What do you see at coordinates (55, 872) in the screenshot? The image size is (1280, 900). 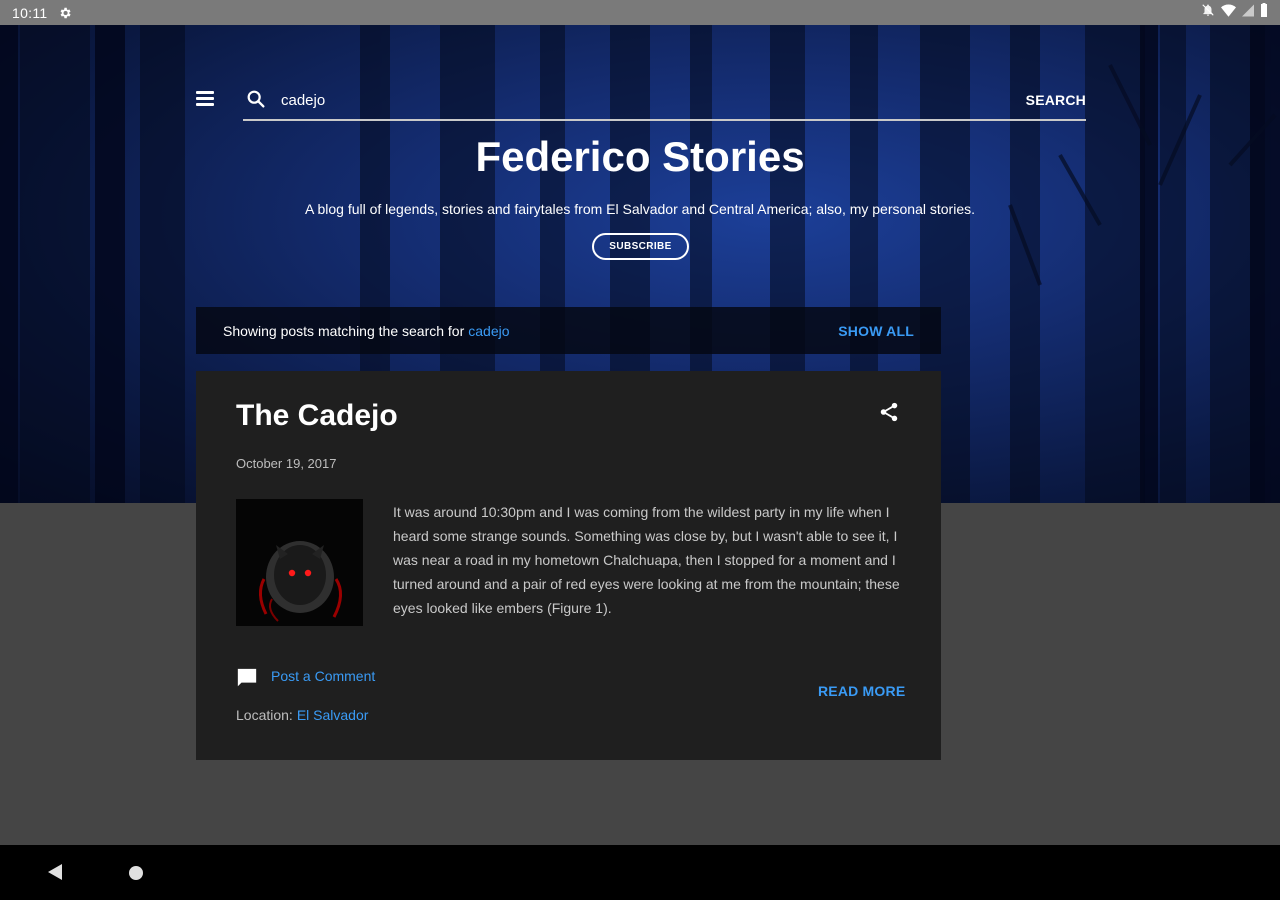 I see `back-icon` at bounding box center [55, 872].